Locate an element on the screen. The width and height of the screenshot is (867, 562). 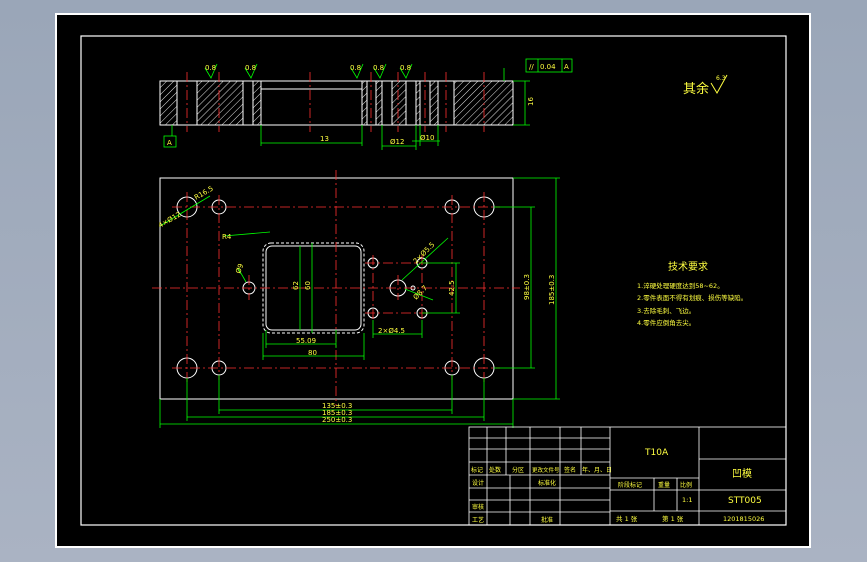
header-cell: 签名 is located at coordinates (570, 470).